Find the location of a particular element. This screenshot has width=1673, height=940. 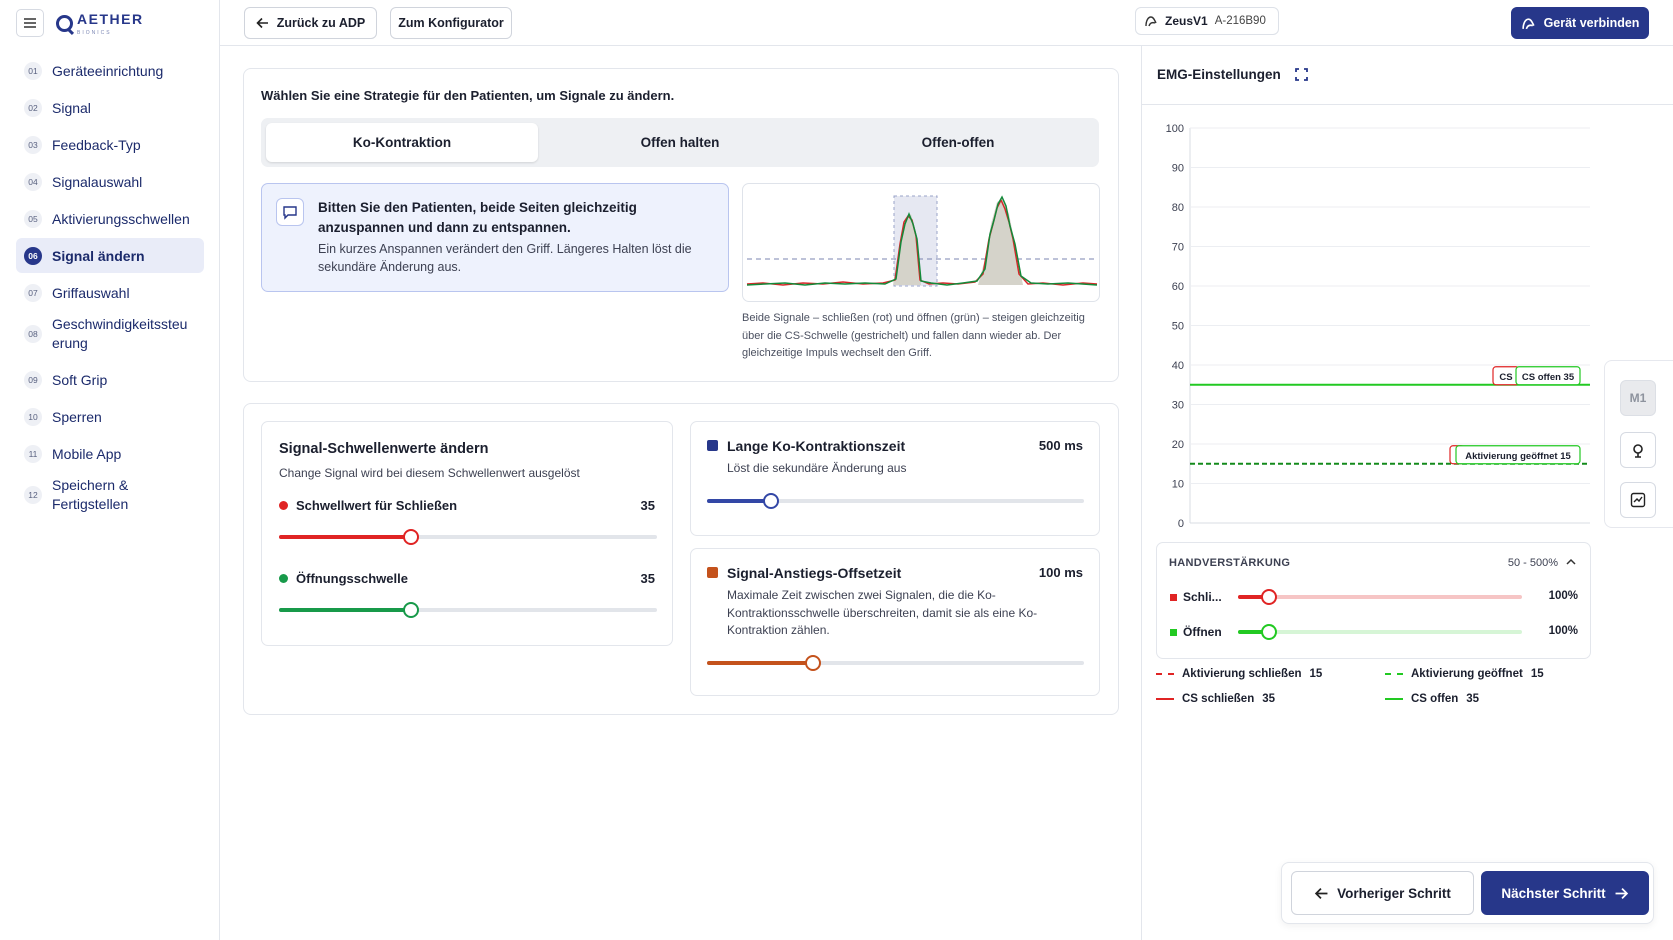

y-tick-label: 0 is located at coordinates (1181, 524).